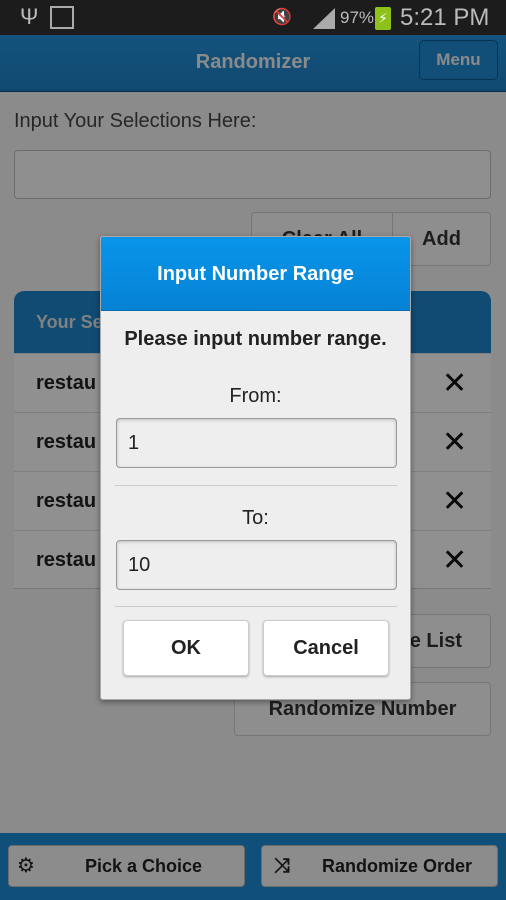 The height and width of the screenshot is (900, 506). Describe the element at coordinates (255, 339) in the screenshot. I see `dialog-message: Please input number range.` at that location.